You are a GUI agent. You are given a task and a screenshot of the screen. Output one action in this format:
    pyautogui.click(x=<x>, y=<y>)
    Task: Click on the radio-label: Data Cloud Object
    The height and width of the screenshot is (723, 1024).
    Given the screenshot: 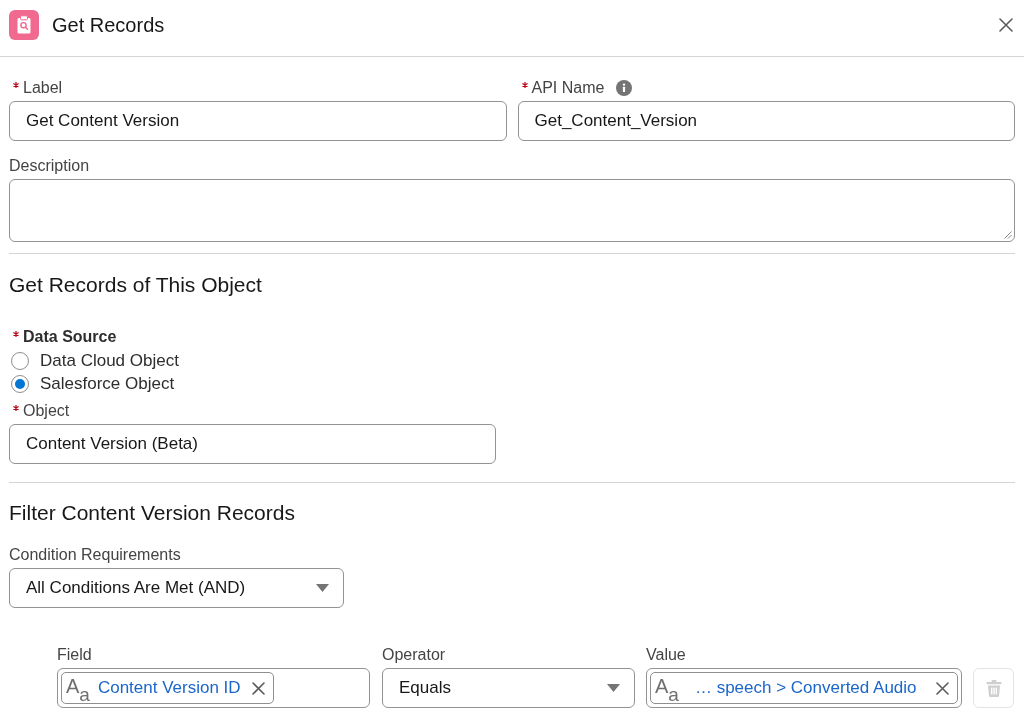 What is the action you would take?
    pyautogui.click(x=109, y=360)
    